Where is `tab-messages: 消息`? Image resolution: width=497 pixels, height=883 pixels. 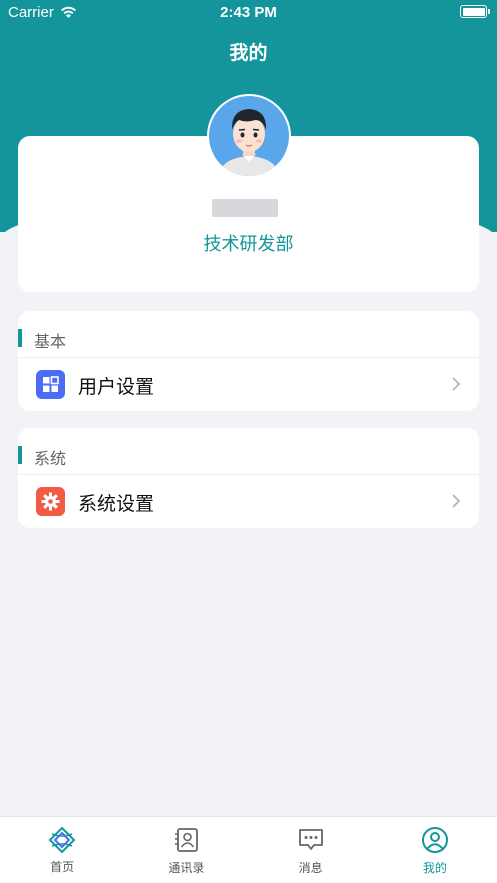
tab-messages: 消息 is located at coordinates (311, 850).